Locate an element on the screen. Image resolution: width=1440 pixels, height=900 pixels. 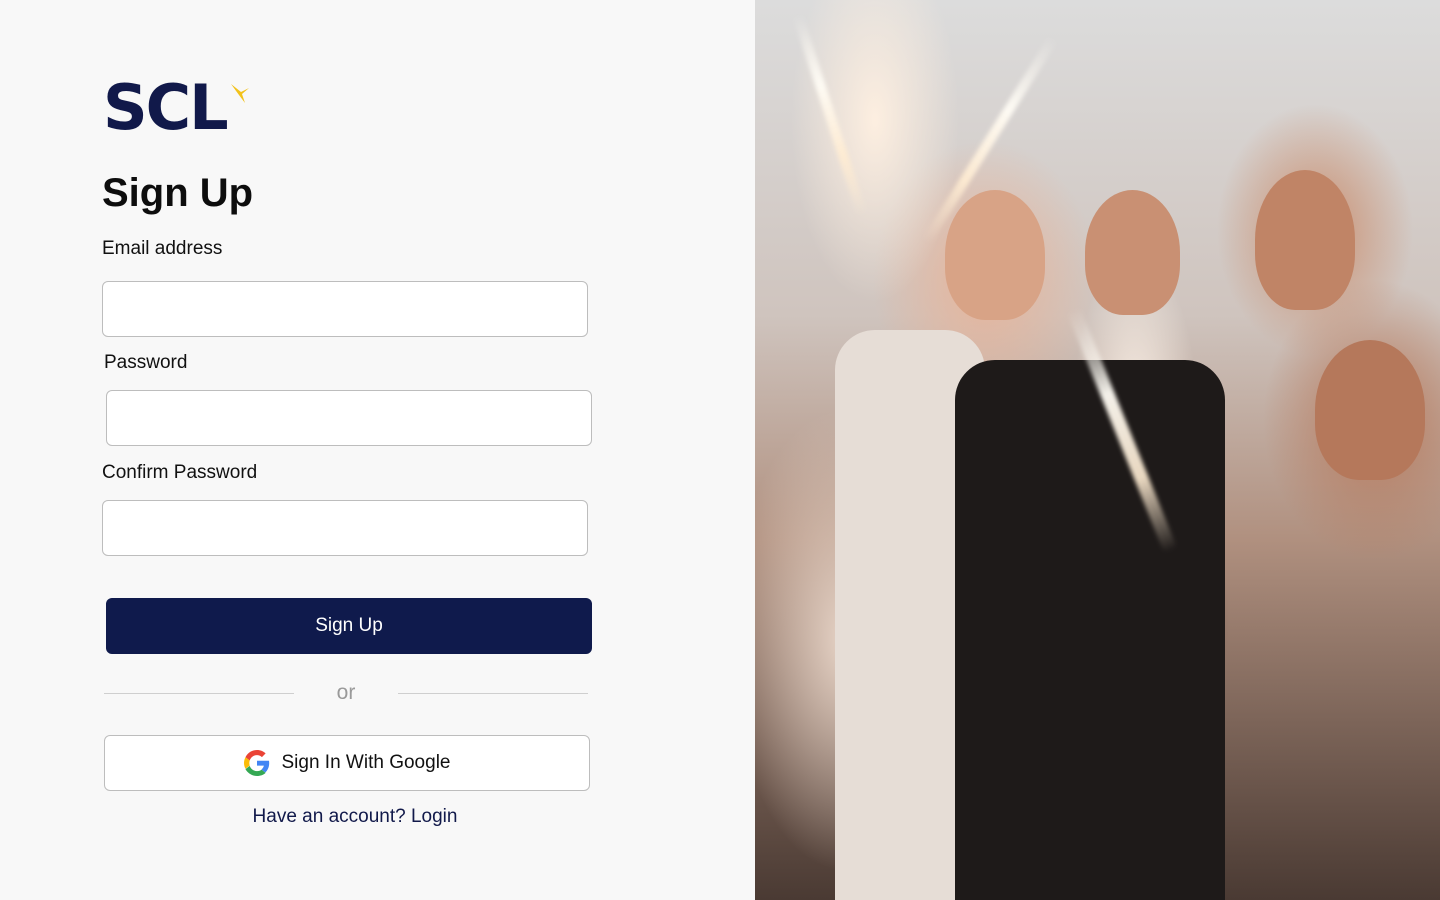
login-link: Have an account? Login is located at coordinates (355, 817).